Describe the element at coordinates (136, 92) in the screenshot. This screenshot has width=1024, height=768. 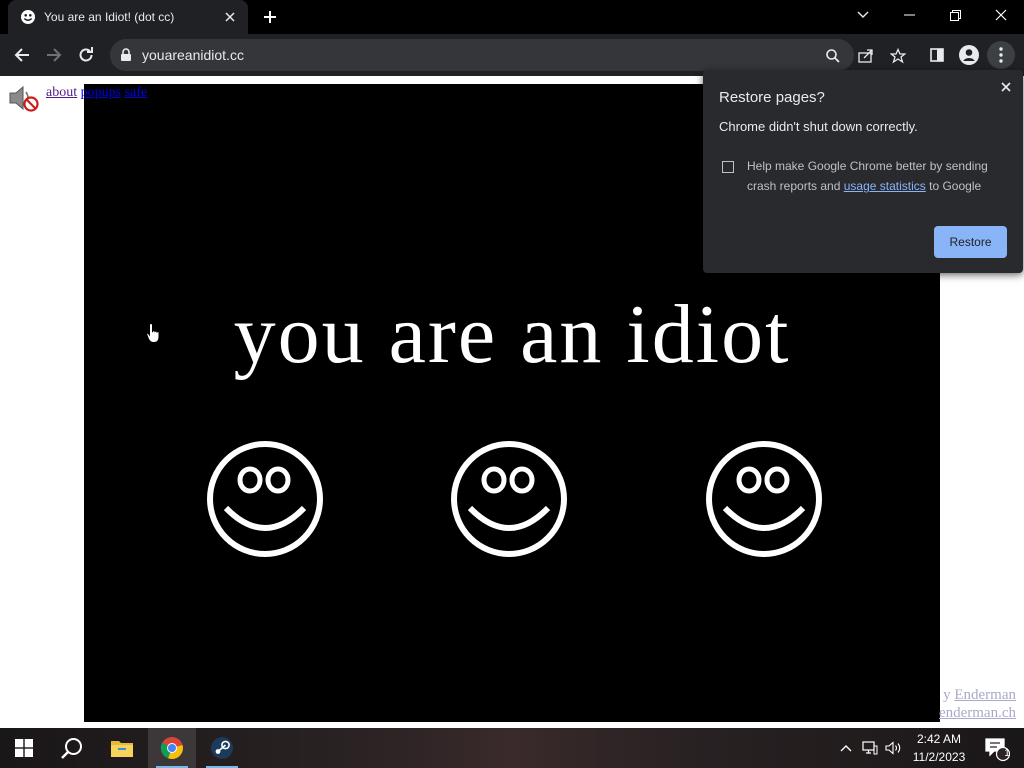
I see `safe-link: safe` at that location.